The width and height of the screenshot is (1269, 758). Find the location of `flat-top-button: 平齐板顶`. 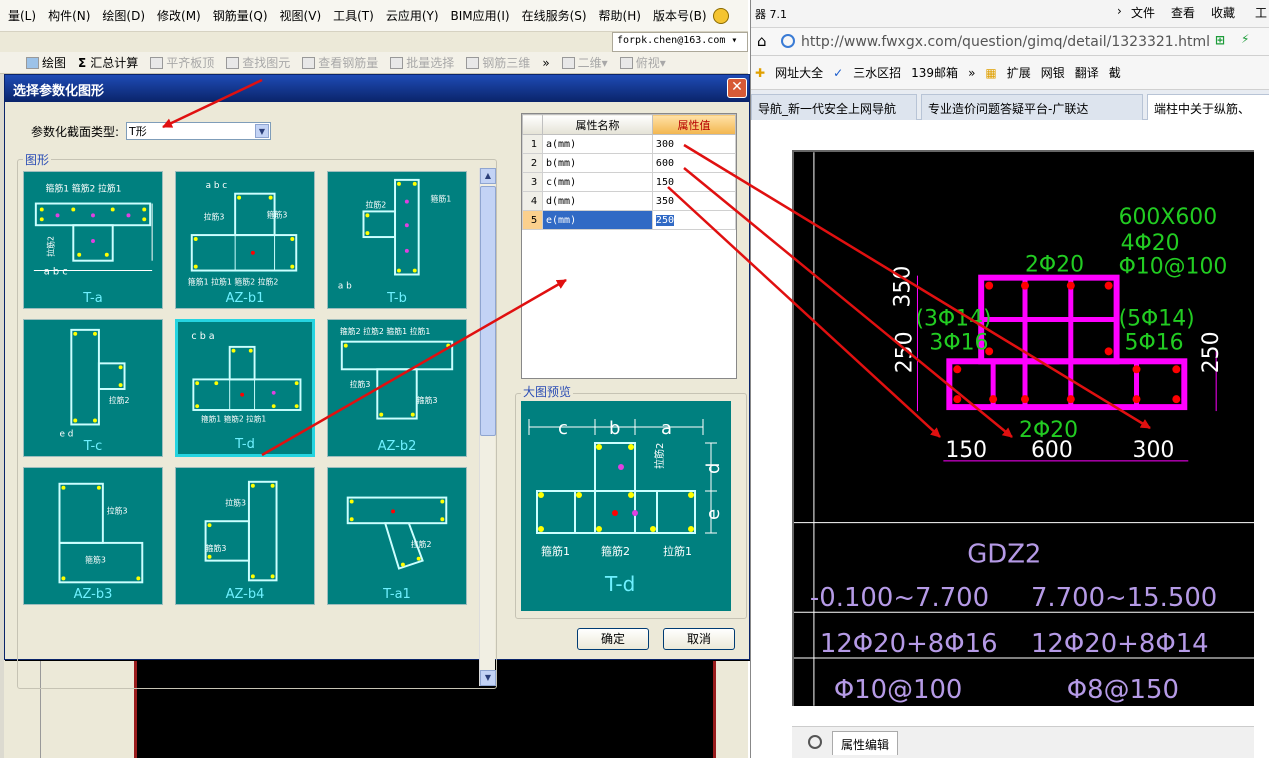

flat-top-button: 平齐板顶 is located at coordinates (182, 62).